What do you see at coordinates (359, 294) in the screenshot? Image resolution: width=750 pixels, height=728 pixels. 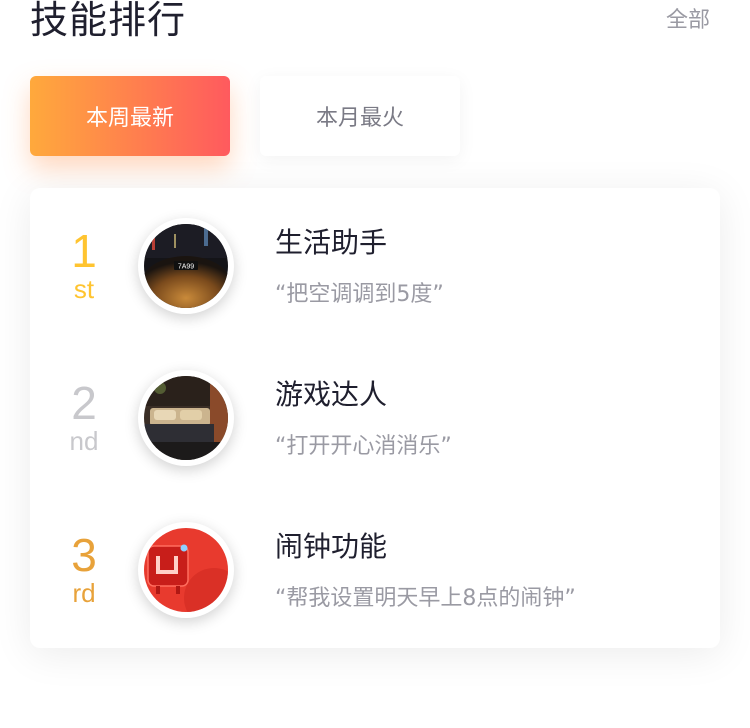 I see `skill-example-phrase: “把空调调到5度”` at bounding box center [359, 294].